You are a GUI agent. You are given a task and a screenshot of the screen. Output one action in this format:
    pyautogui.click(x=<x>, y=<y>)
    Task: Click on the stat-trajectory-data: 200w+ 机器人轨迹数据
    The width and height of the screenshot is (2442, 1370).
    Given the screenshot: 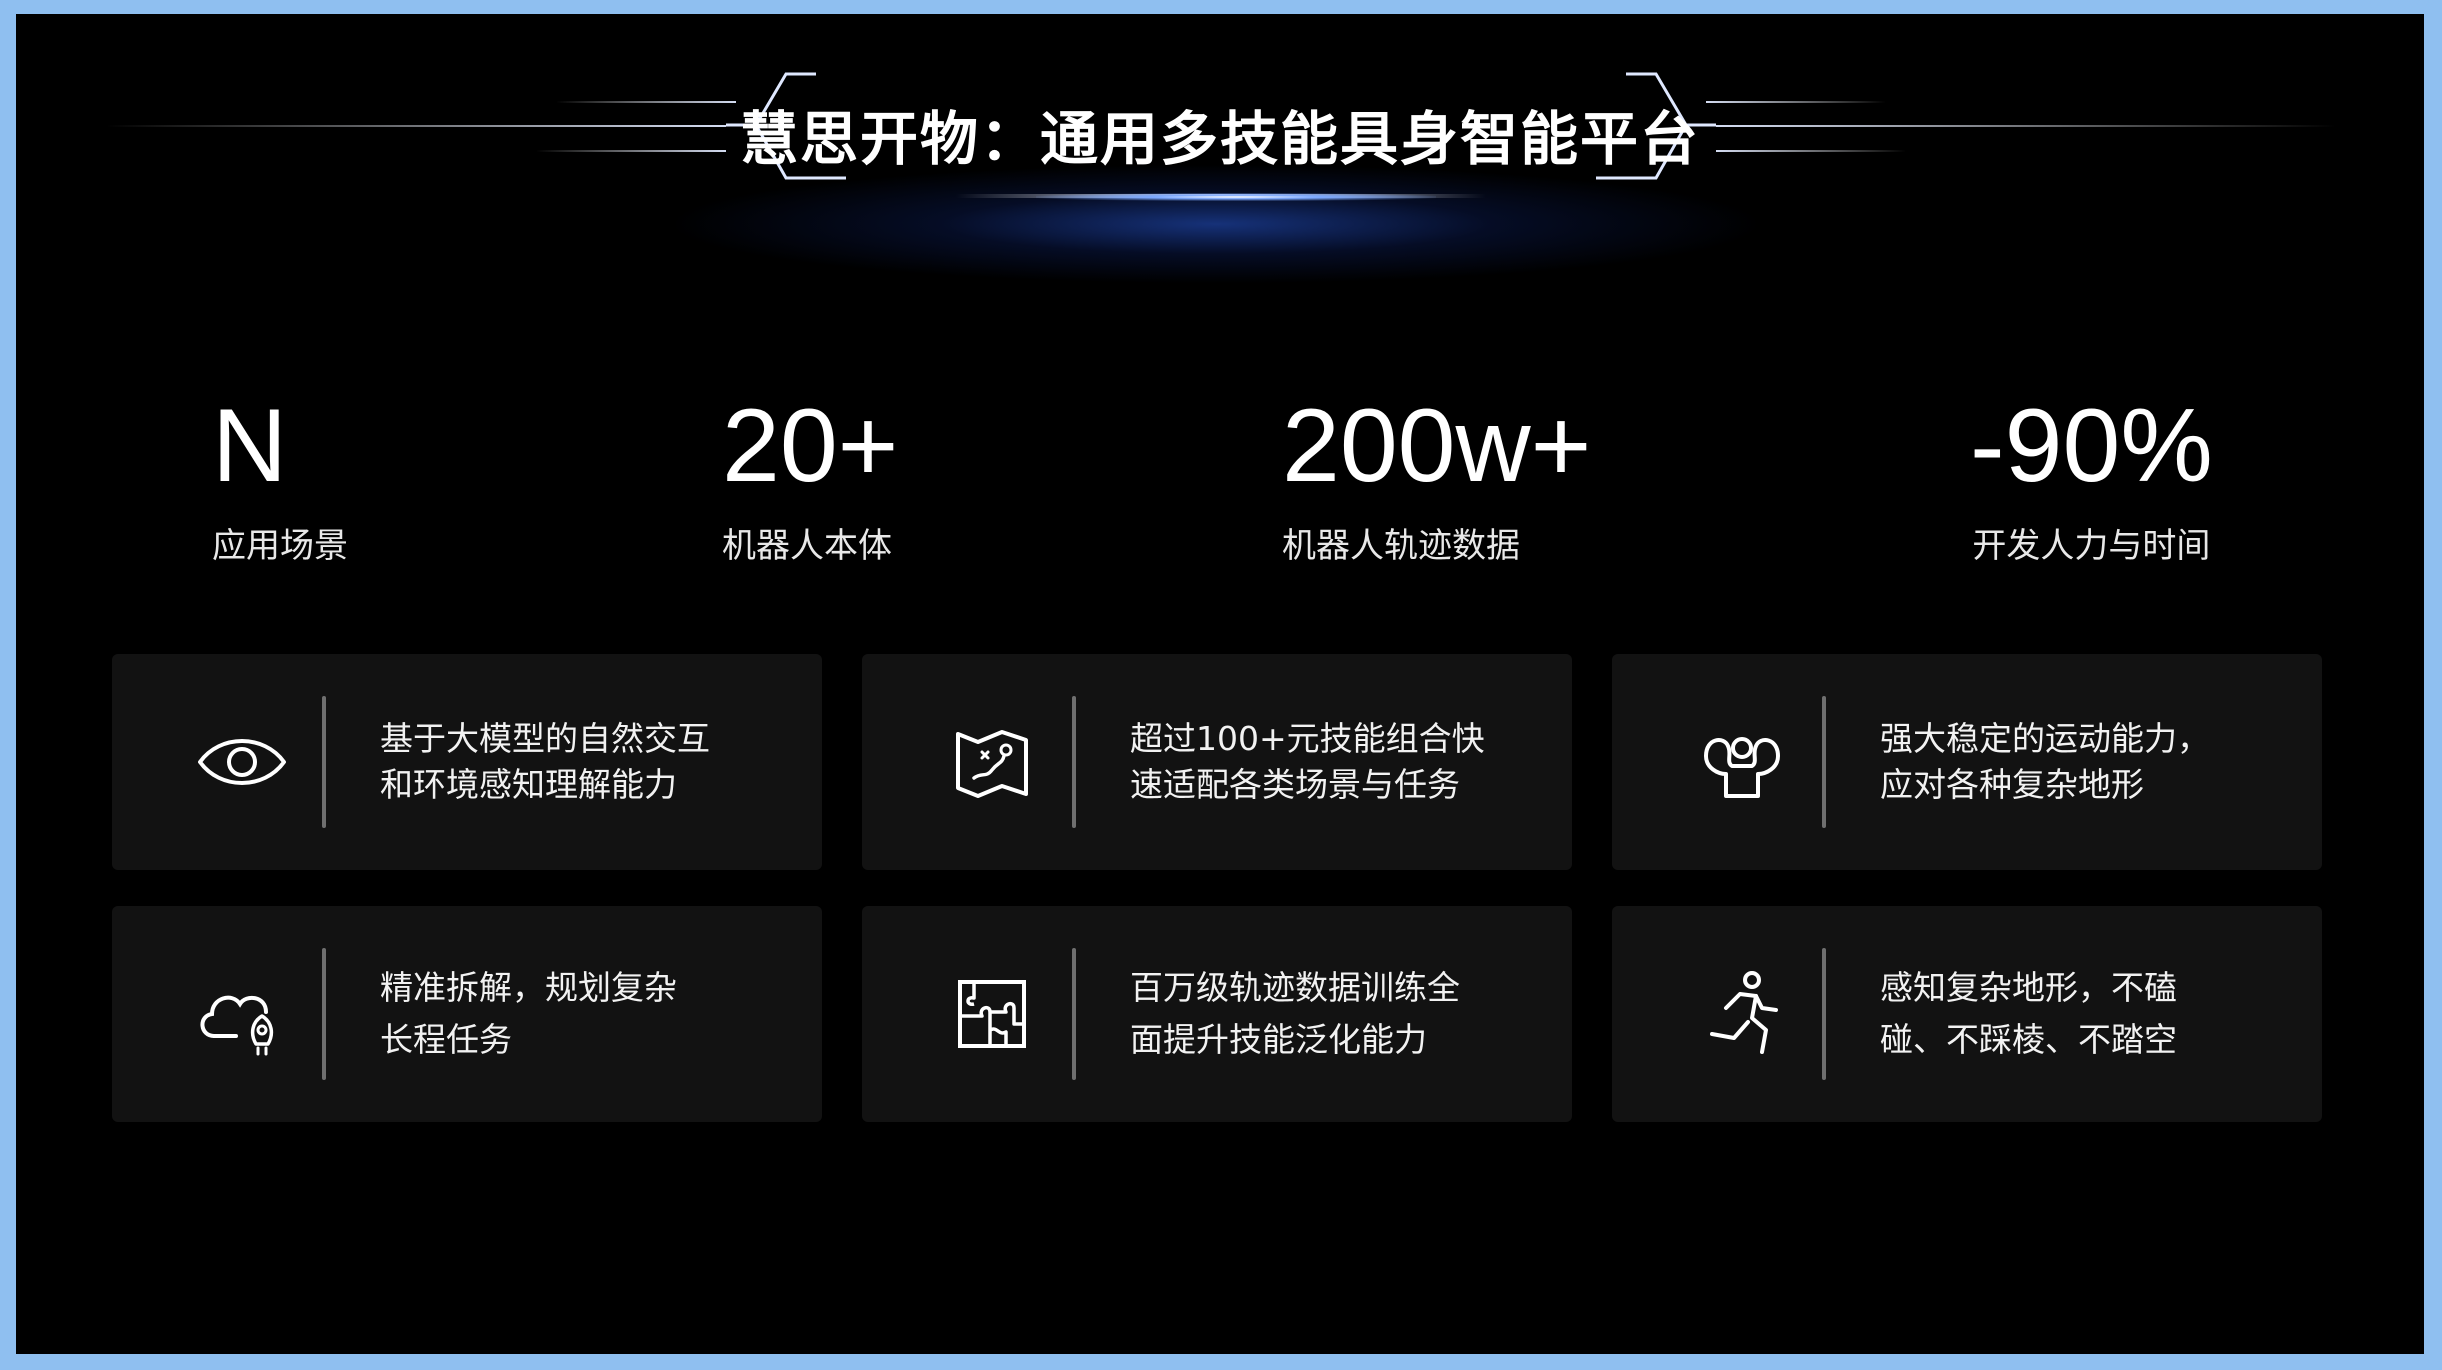 What is the action you would take?
    pyautogui.click(x=1436, y=480)
    